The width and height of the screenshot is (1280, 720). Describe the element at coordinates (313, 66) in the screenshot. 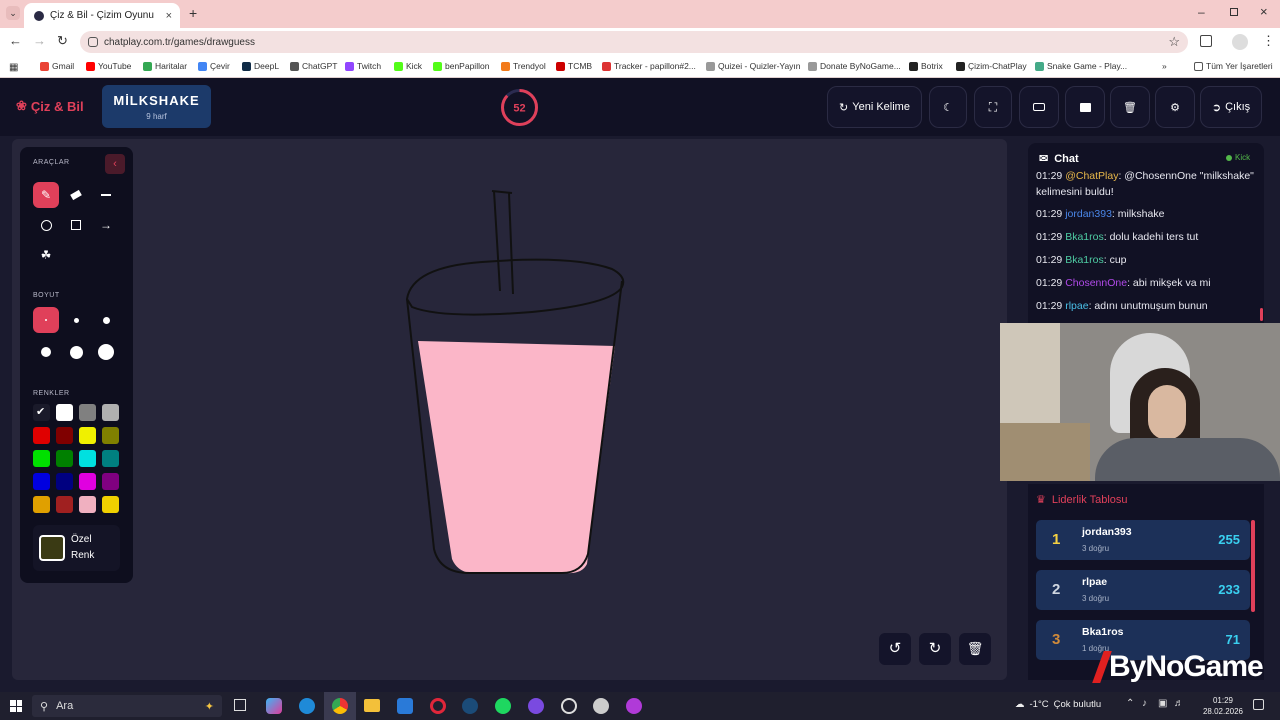

I see `bookmark-item: ChatGPT` at that location.